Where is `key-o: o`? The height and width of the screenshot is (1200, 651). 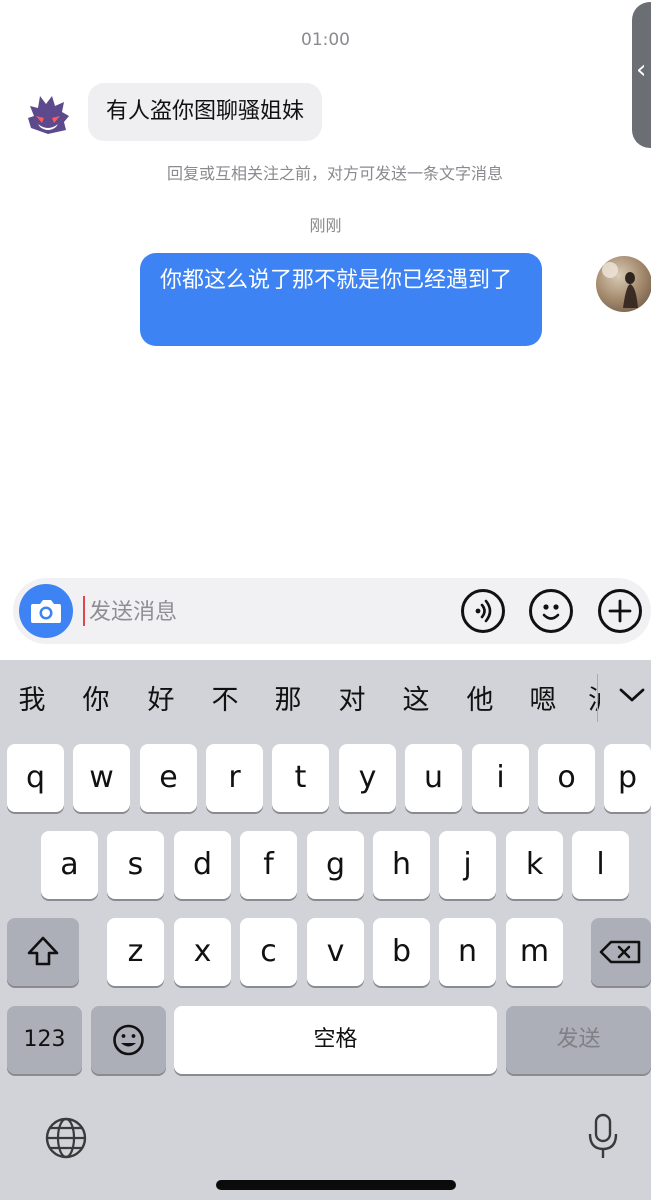 key-o: o is located at coordinates (566, 778).